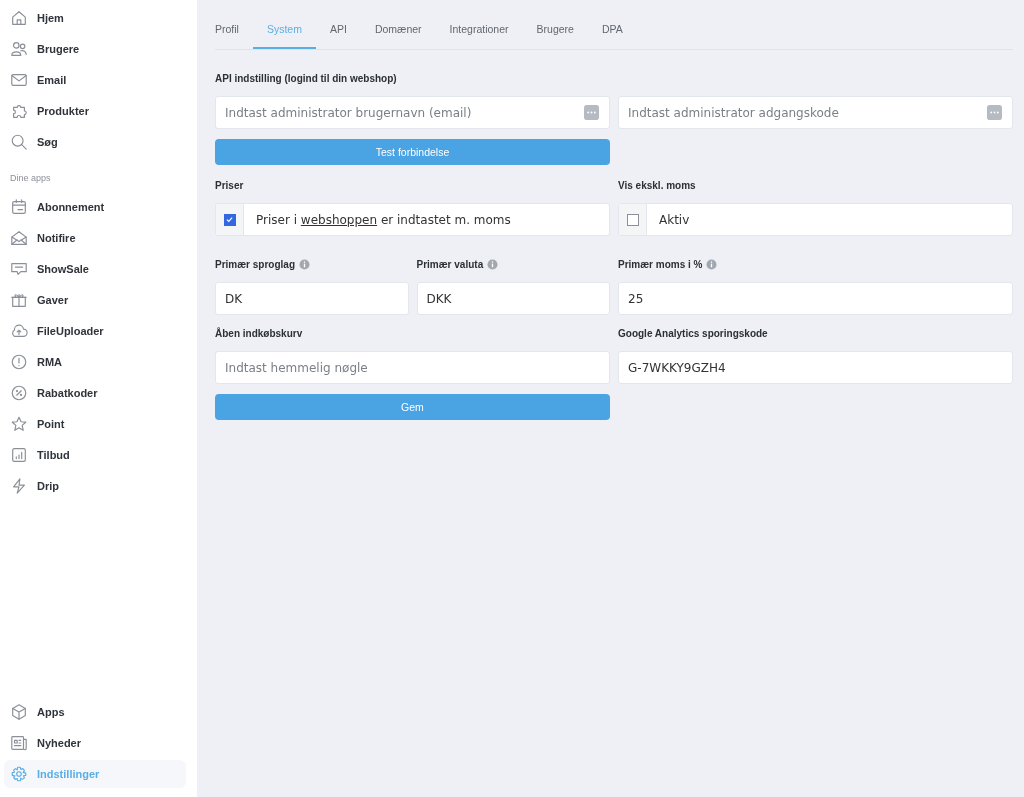 The height and width of the screenshot is (797, 1024). I want to click on checkbox-label: Priser i webshoppen er indtastet m. moms, so click(383, 220).